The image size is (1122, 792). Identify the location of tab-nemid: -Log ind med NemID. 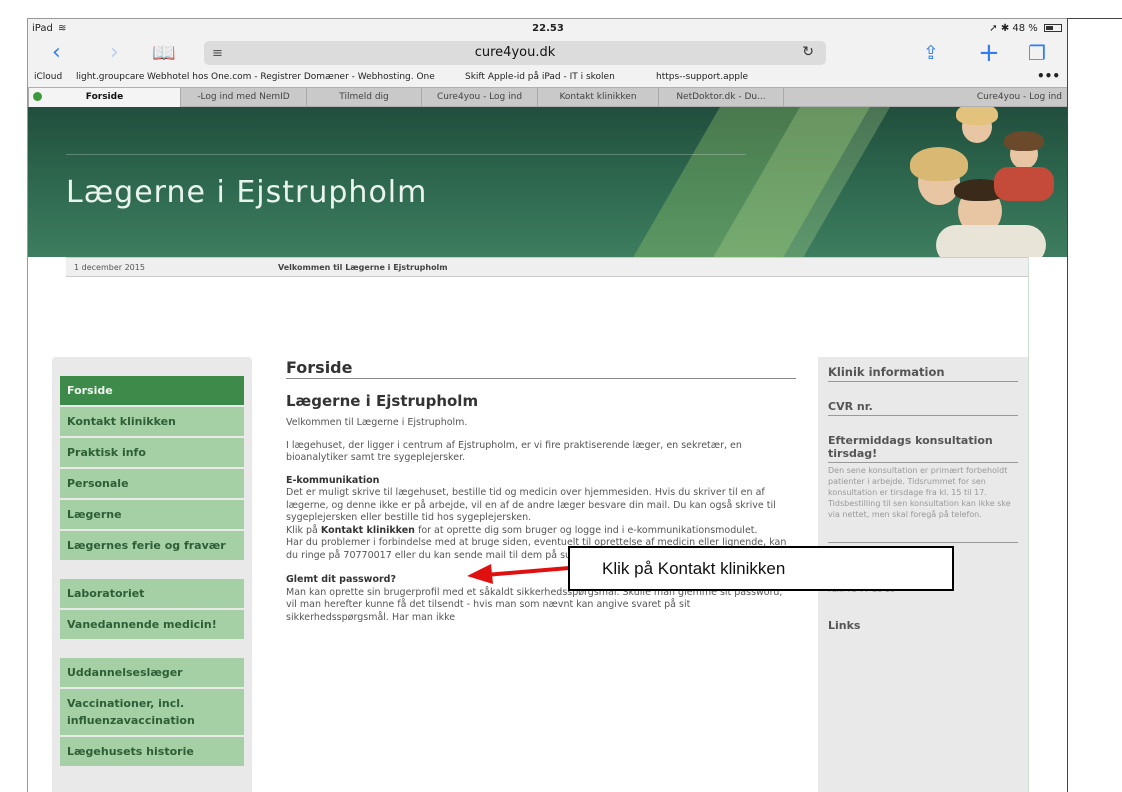
(243, 97).